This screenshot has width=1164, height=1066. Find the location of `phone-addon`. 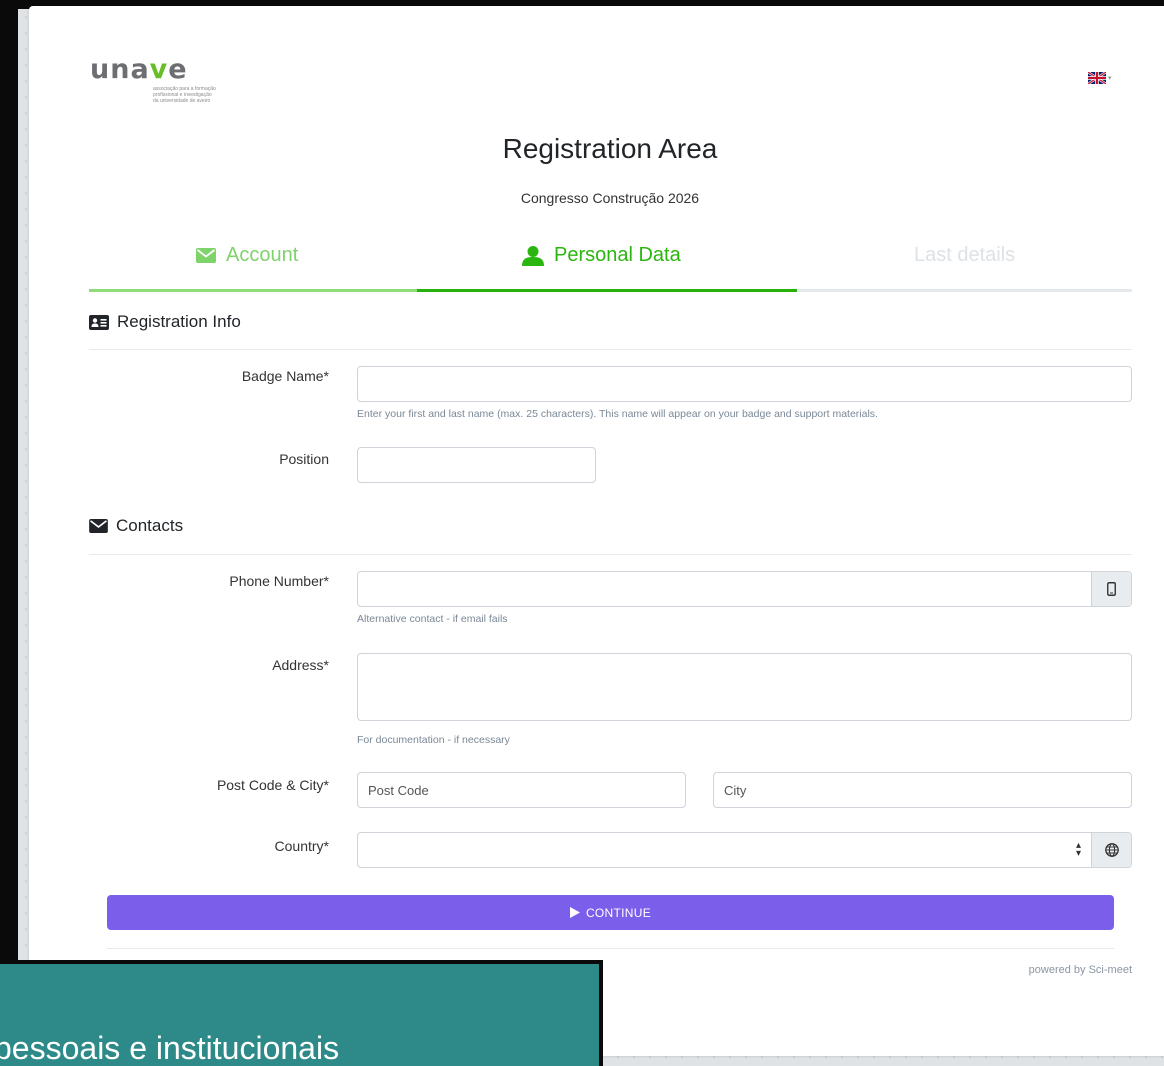

phone-addon is located at coordinates (1111, 589).